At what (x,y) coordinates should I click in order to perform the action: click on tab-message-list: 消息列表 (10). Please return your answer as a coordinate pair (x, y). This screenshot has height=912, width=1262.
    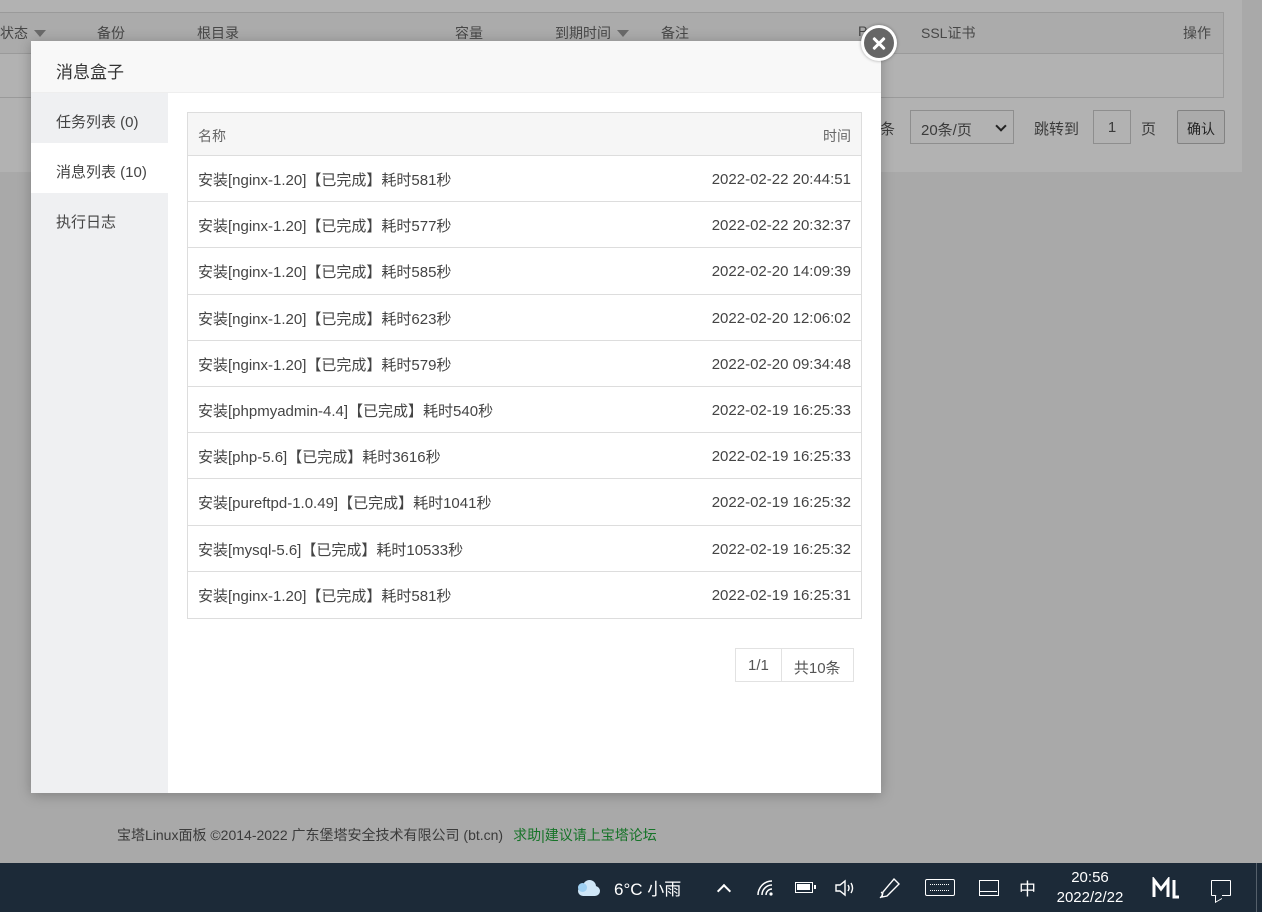
    Looking at the image, I should click on (99, 168).